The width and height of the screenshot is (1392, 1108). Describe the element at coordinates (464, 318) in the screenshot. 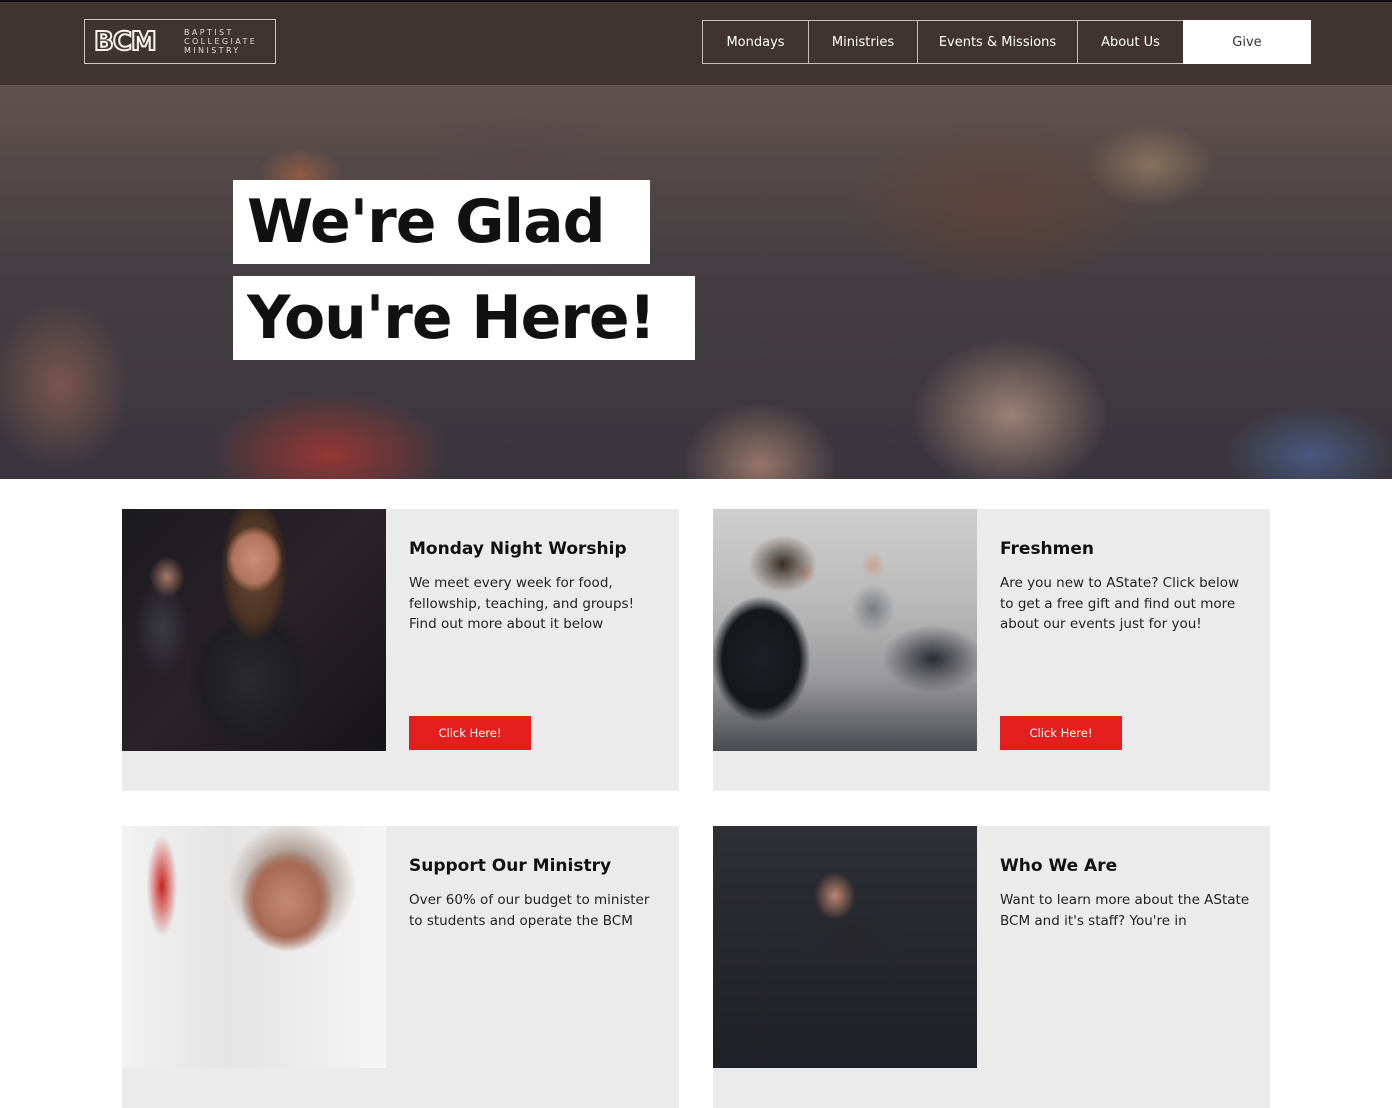

I see `hero-heading-line-2: You're Here!` at that location.